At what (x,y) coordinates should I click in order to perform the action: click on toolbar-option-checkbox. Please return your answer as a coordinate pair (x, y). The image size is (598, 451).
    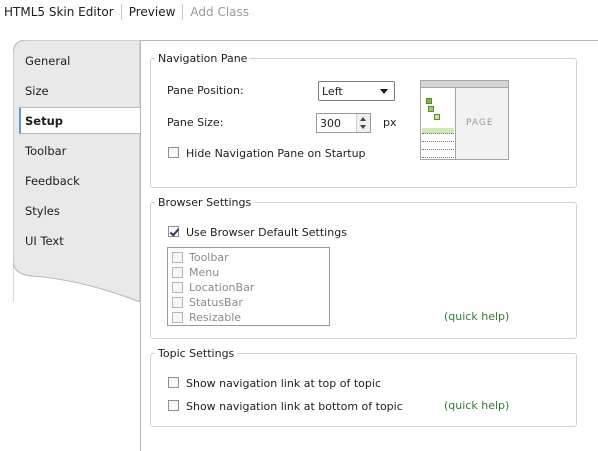
    Looking at the image, I should click on (177, 257).